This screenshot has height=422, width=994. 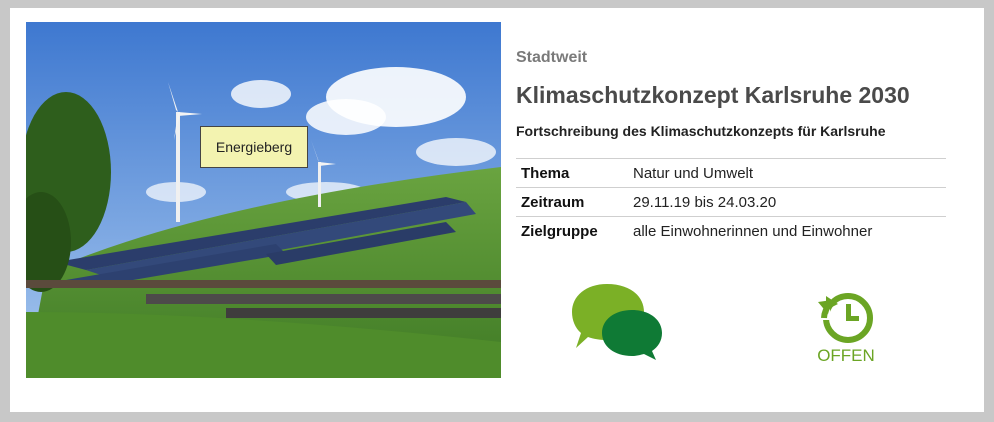 What do you see at coordinates (545, 173) in the screenshot?
I see `detail-key: Thema` at bounding box center [545, 173].